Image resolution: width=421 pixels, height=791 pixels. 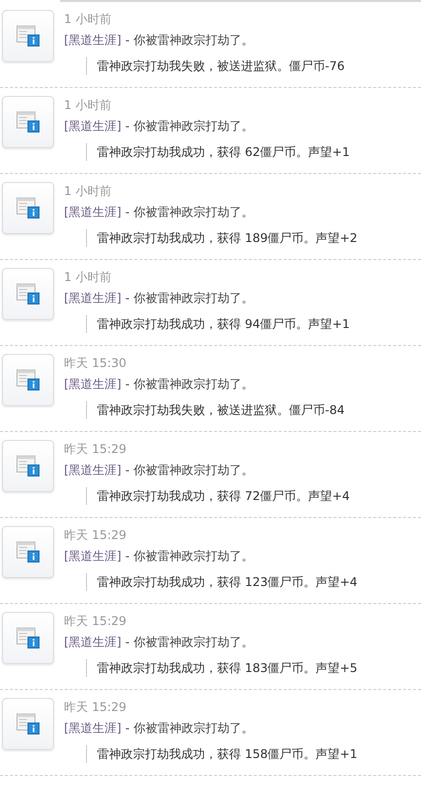 I want to click on detail-quote: 雷神政宗打劫我成功，获得 94僵尸币。声望+1, so click(x=218, y=324).